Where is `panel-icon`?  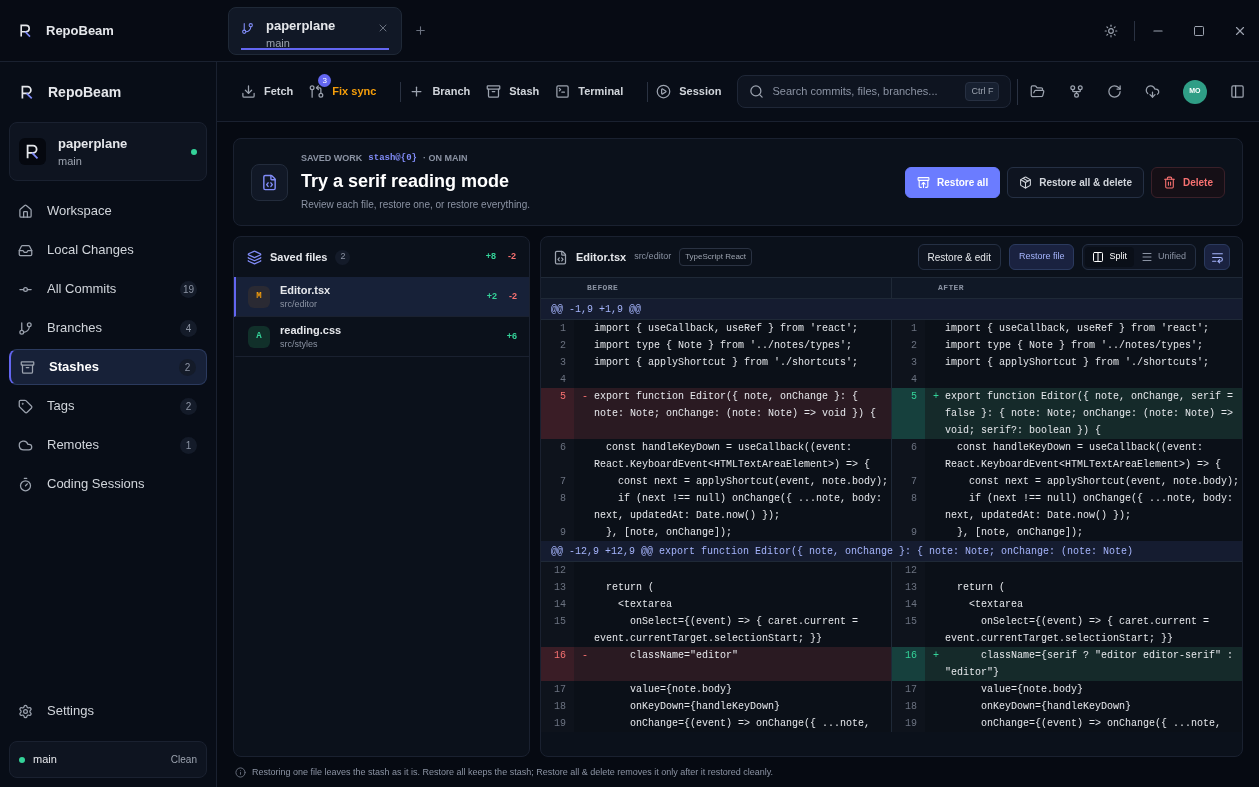 panel-icon is located at coordinates (1237, 91).